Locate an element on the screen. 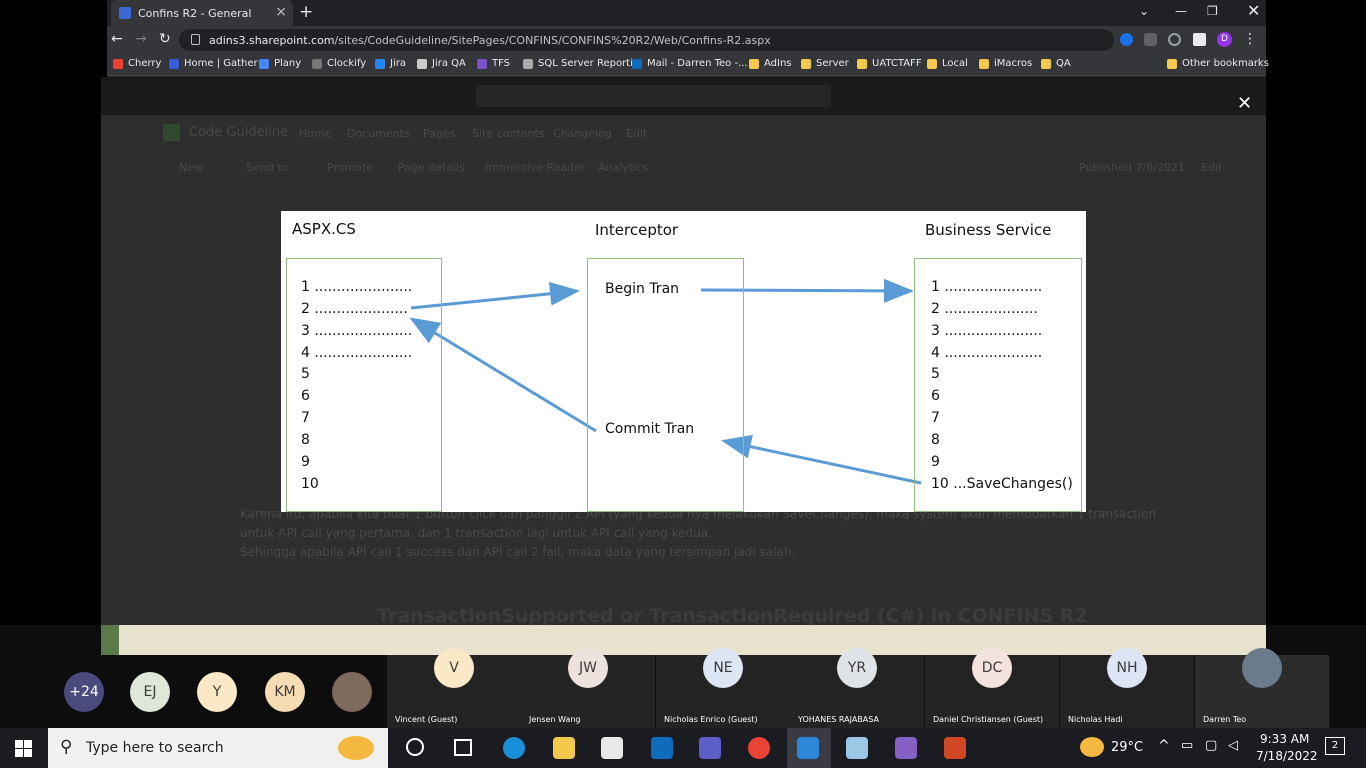  bookmark-item: Jira is located at coordinates (390, 63).